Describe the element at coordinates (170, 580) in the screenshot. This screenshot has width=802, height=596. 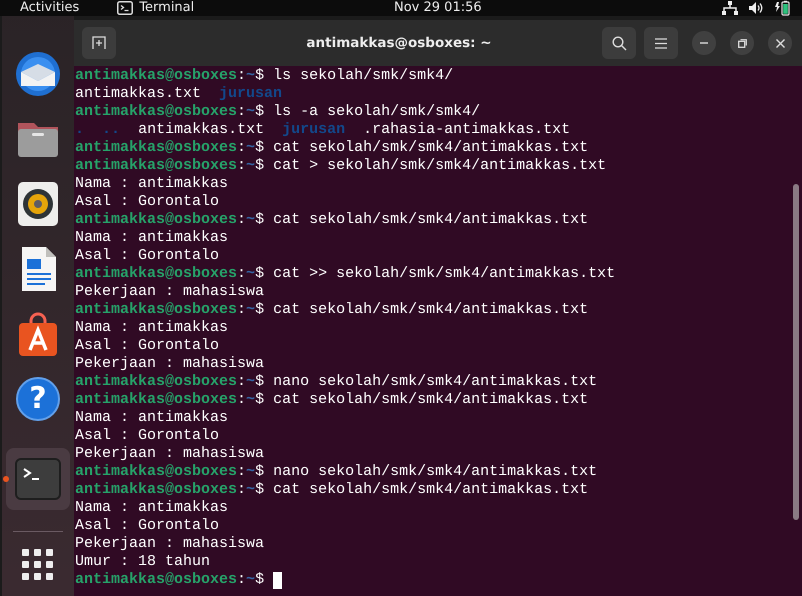
I see `terminal-line: antimakkas@osboxes:~$` at that location.